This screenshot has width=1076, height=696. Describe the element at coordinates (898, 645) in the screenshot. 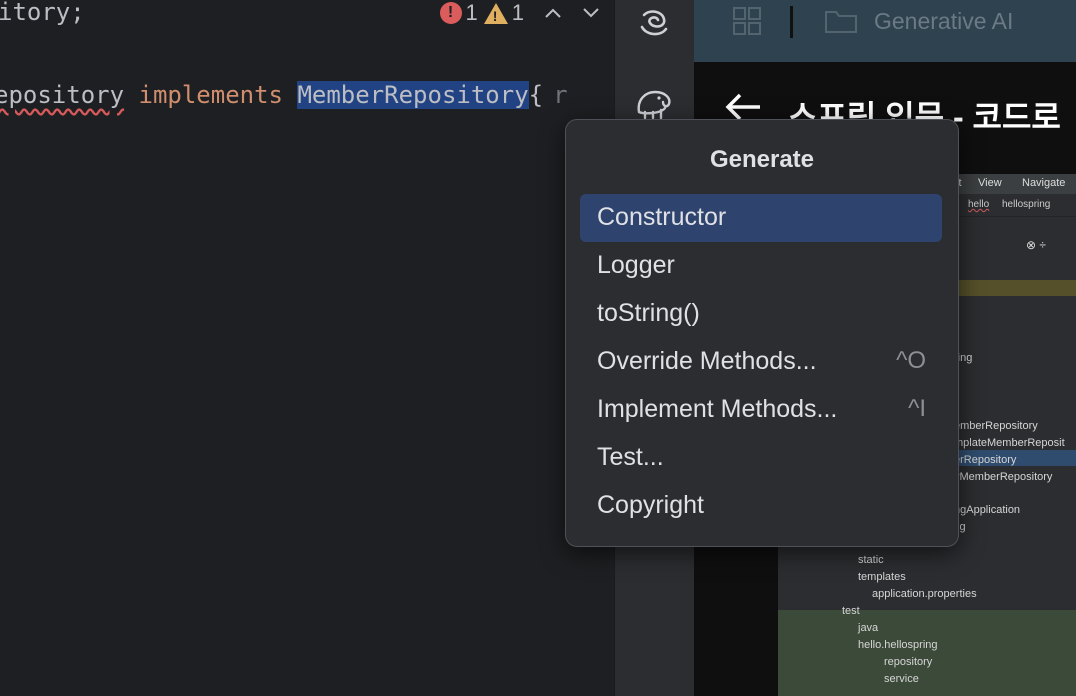

I see `ss-tree-item: hello.hellospring` at that location.